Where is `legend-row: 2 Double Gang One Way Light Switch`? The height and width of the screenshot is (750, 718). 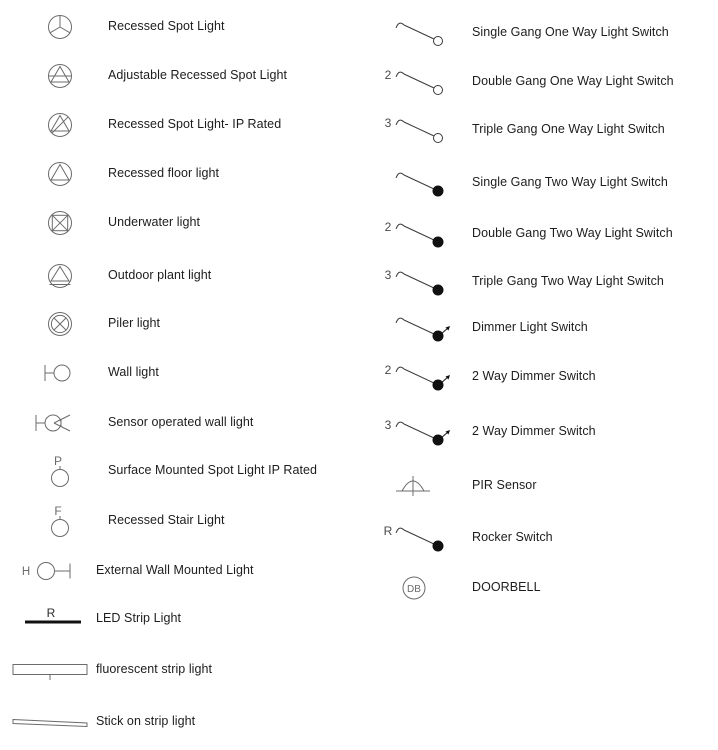 legend-row: 2 Double Gang One Way Light Switch is located at coordinates (544, 81).